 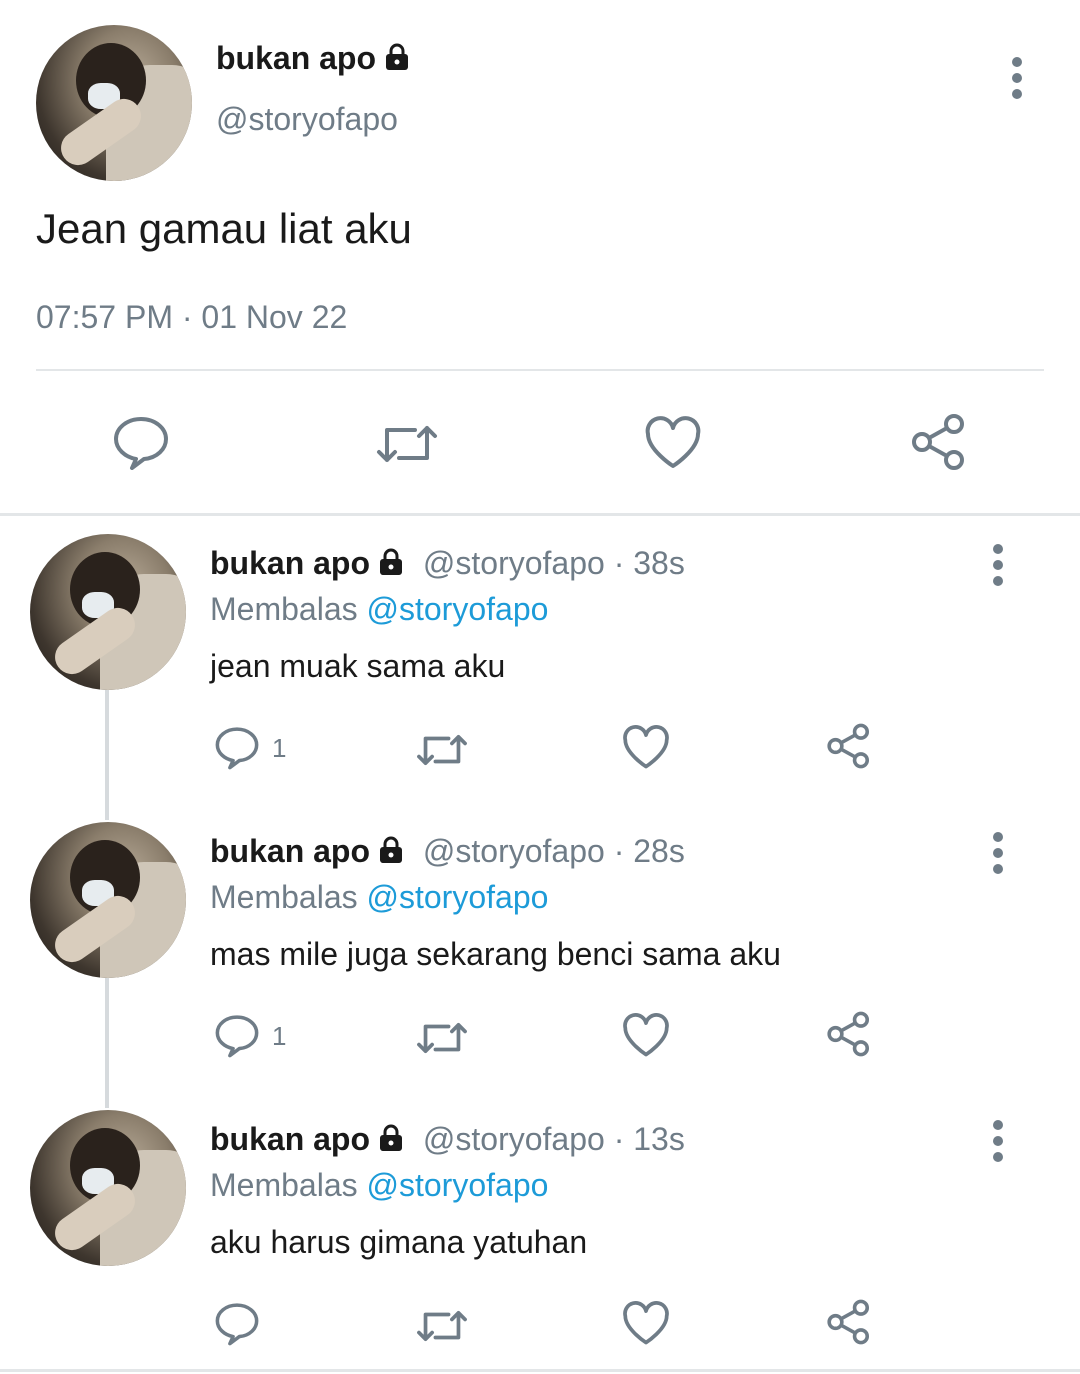 I want to click on reply-text: aku harus gimana yatuhan, so click(x=399, y=1242).